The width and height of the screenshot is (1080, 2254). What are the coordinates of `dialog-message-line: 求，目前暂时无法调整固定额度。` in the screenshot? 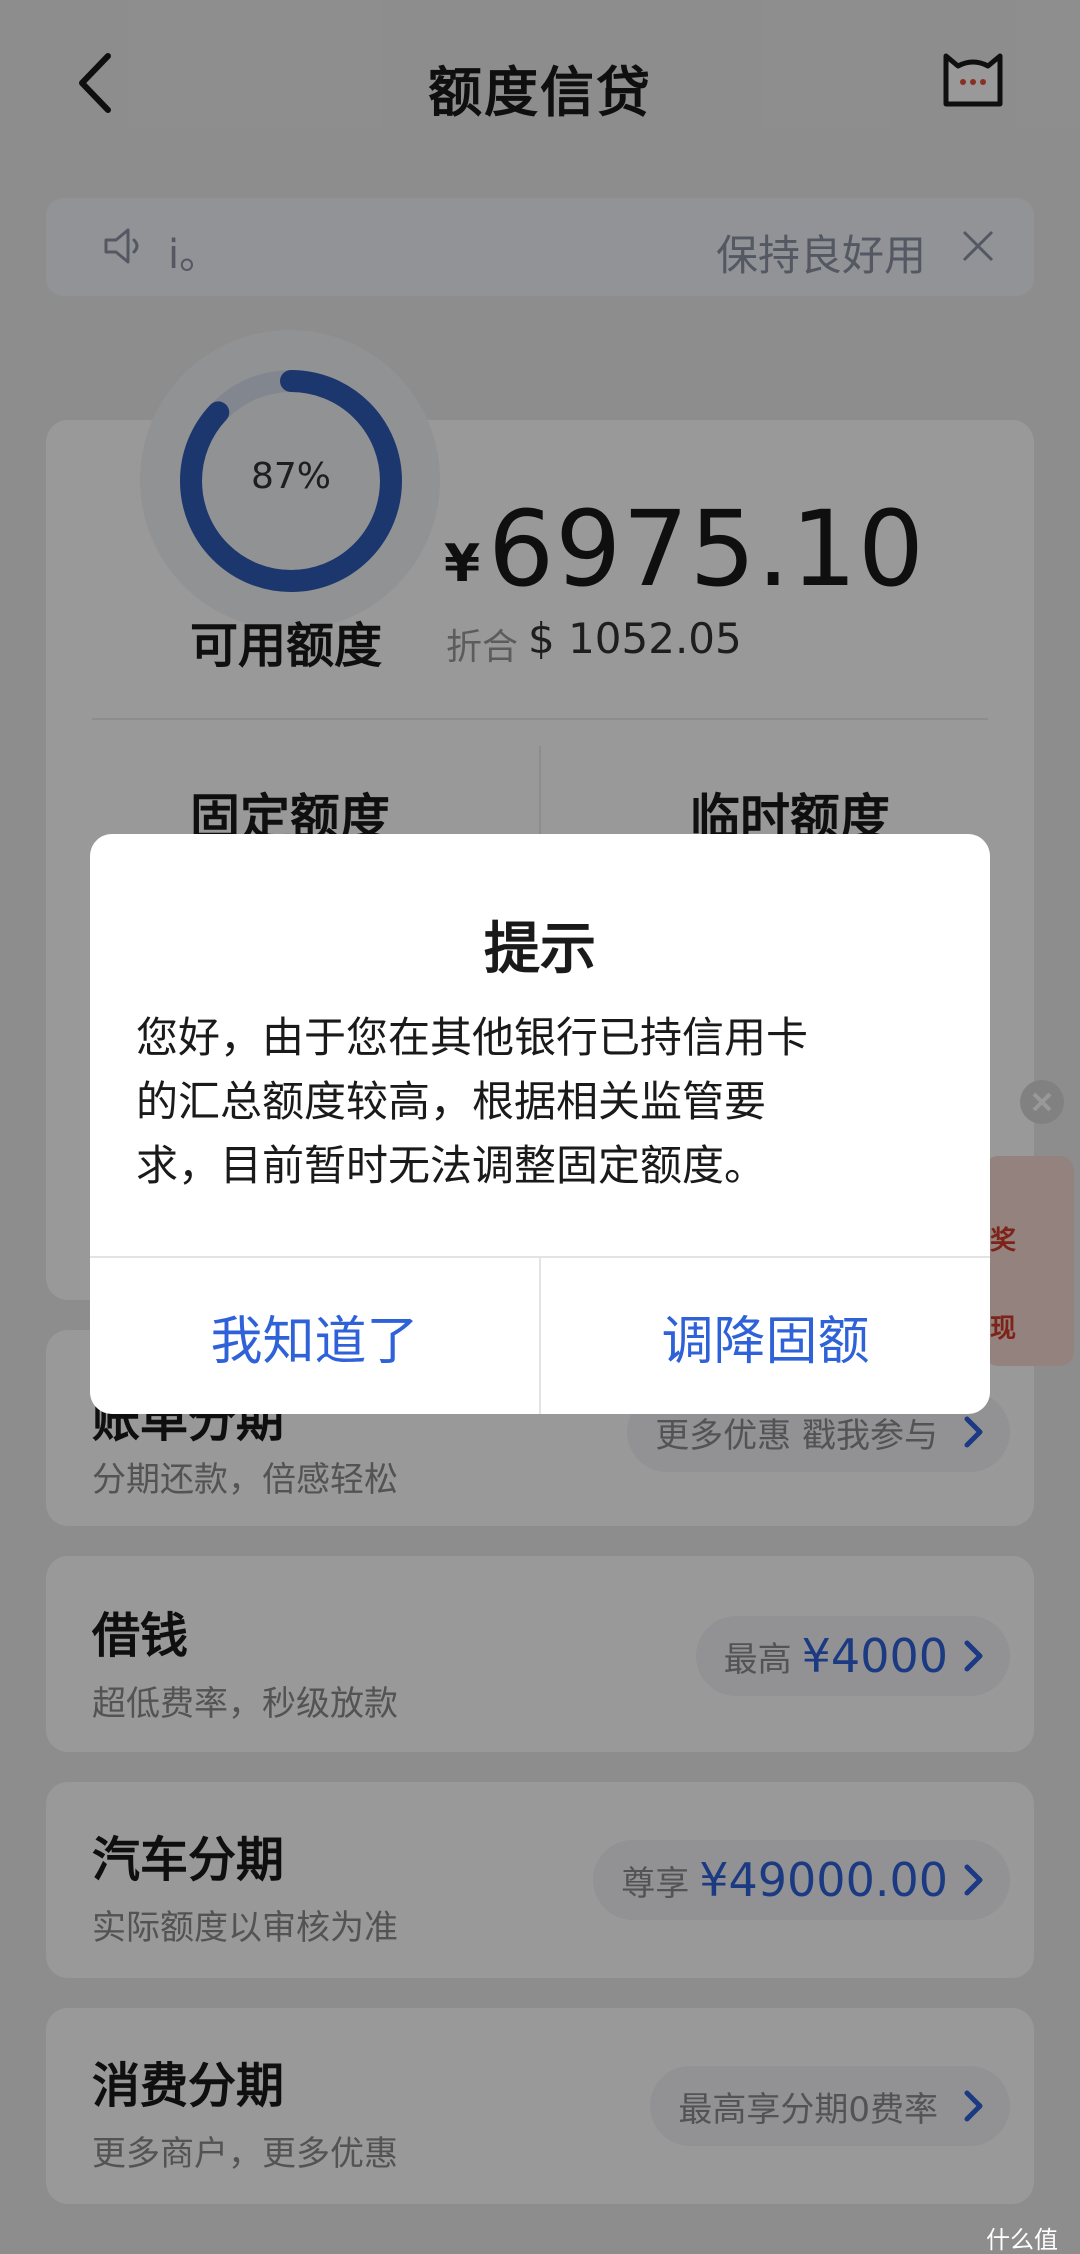 It's located at (451, 1165).